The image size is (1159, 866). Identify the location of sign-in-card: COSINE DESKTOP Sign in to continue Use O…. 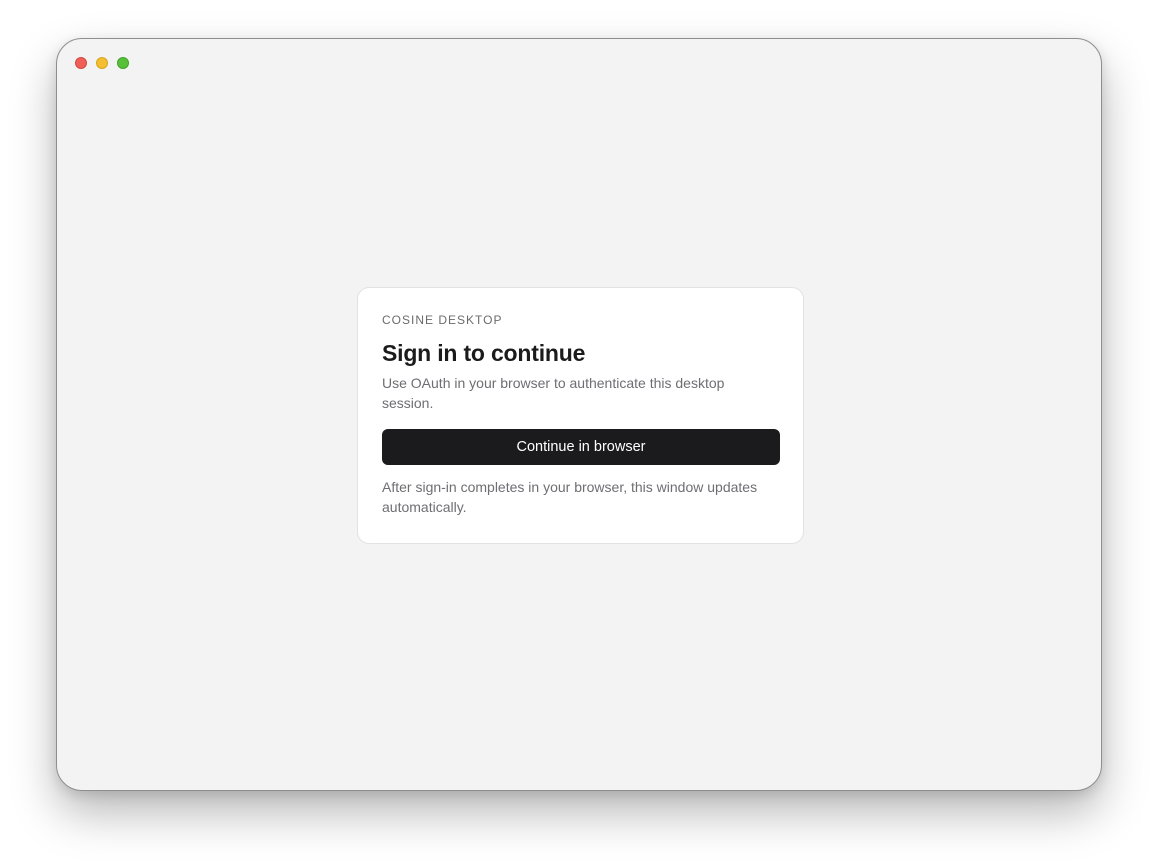
(580, 415).